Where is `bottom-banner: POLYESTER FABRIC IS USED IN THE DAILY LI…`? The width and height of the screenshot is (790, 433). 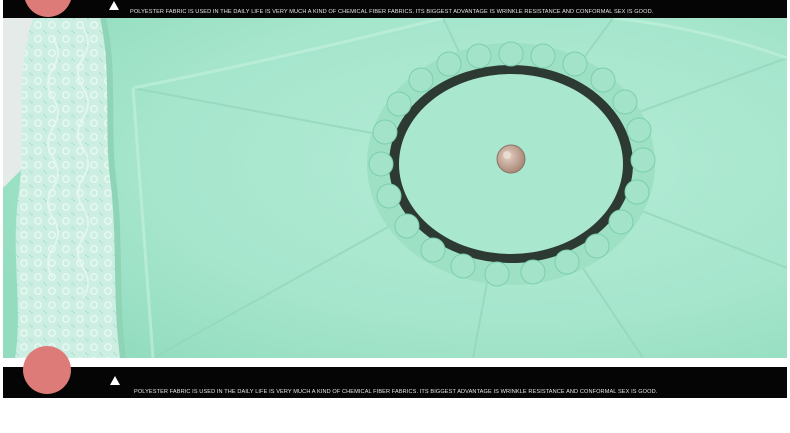
bottom-banner: POLYESTER FABRIC IS USED IN THE DAILY LI… is located at coordinates (395, 372).